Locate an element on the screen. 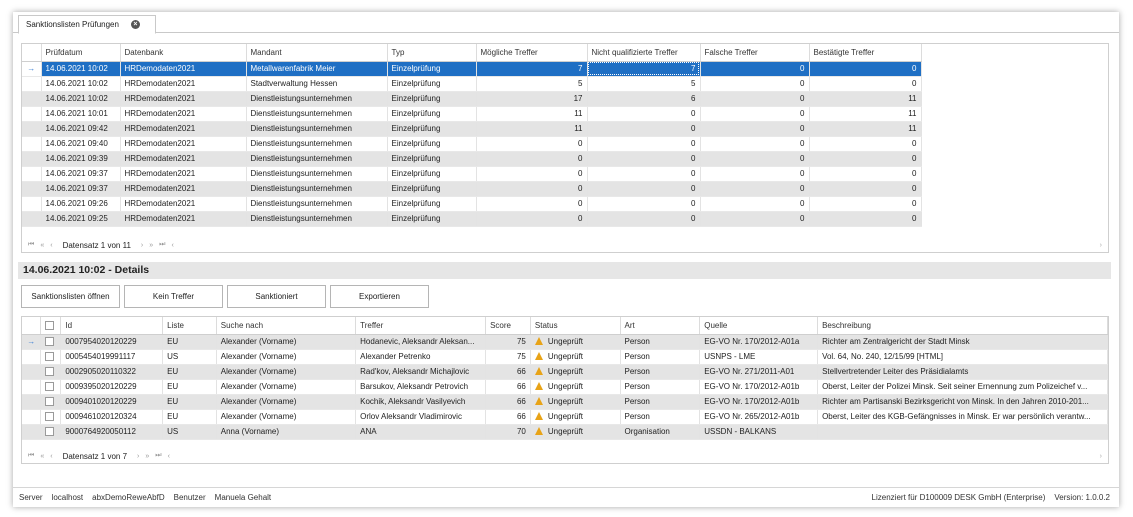 The image size is (1133, 517). cell: 0009461020120324 is located at coordinates (112, 417).